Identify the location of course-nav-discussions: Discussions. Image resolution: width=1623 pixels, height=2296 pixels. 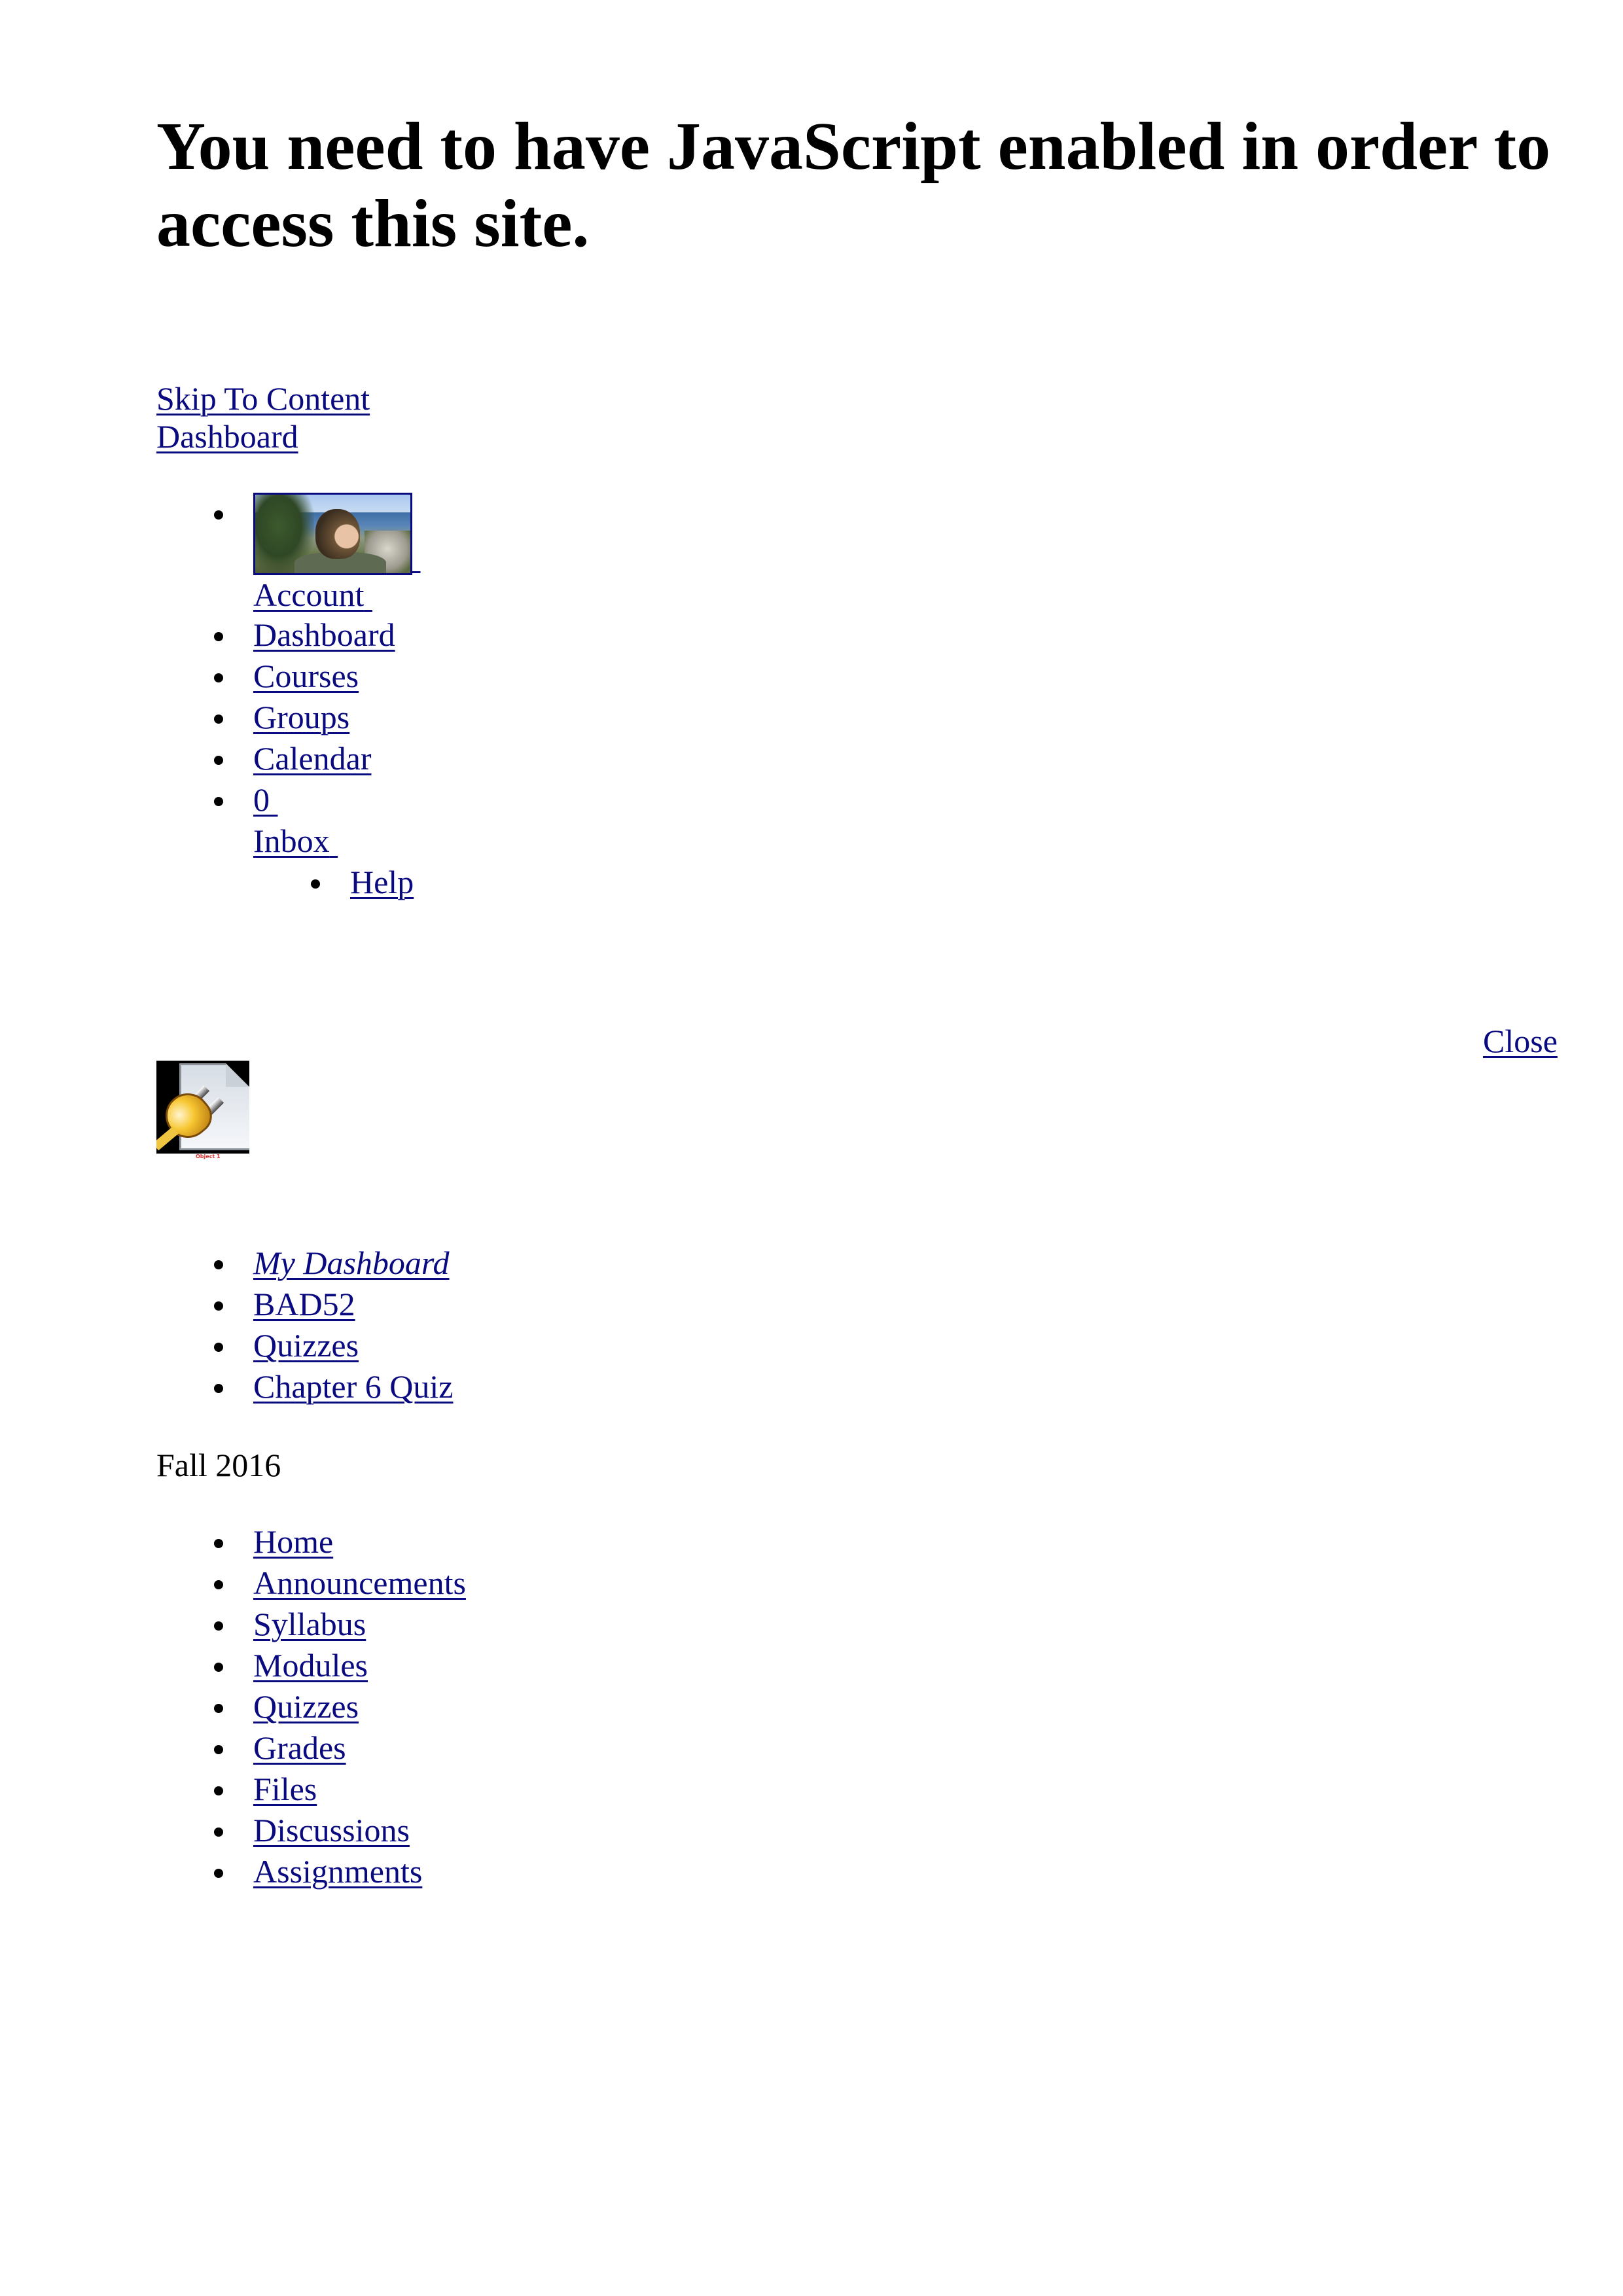
(331, 1830).